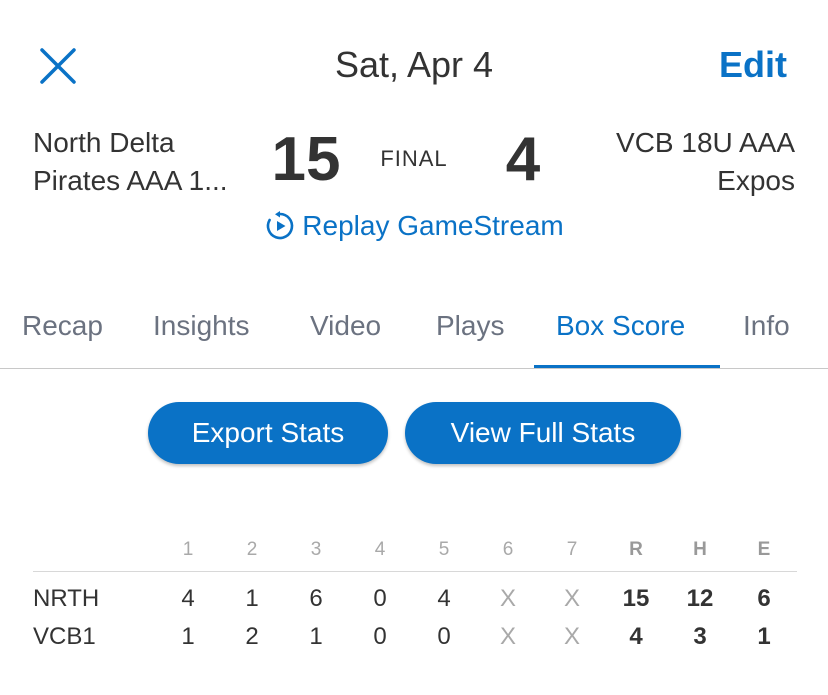  What do you see at coordinates (572, 549) in the screenshot?
I see `column-header: 7` at bounding box center [572, 549].